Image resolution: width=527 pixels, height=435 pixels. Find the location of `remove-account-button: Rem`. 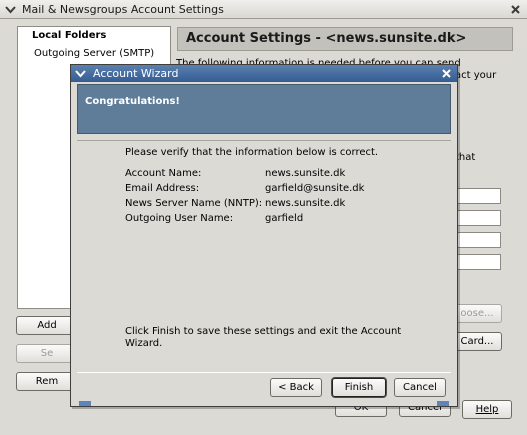

remove-account-button: Rem is located at coordinates (47, 381).